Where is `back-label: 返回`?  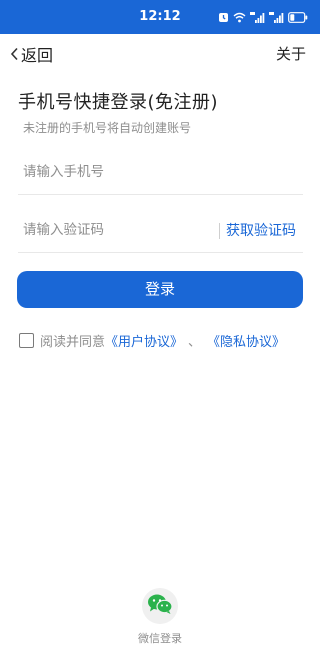 back-label: 返回 is located at coordinates (37, 55).